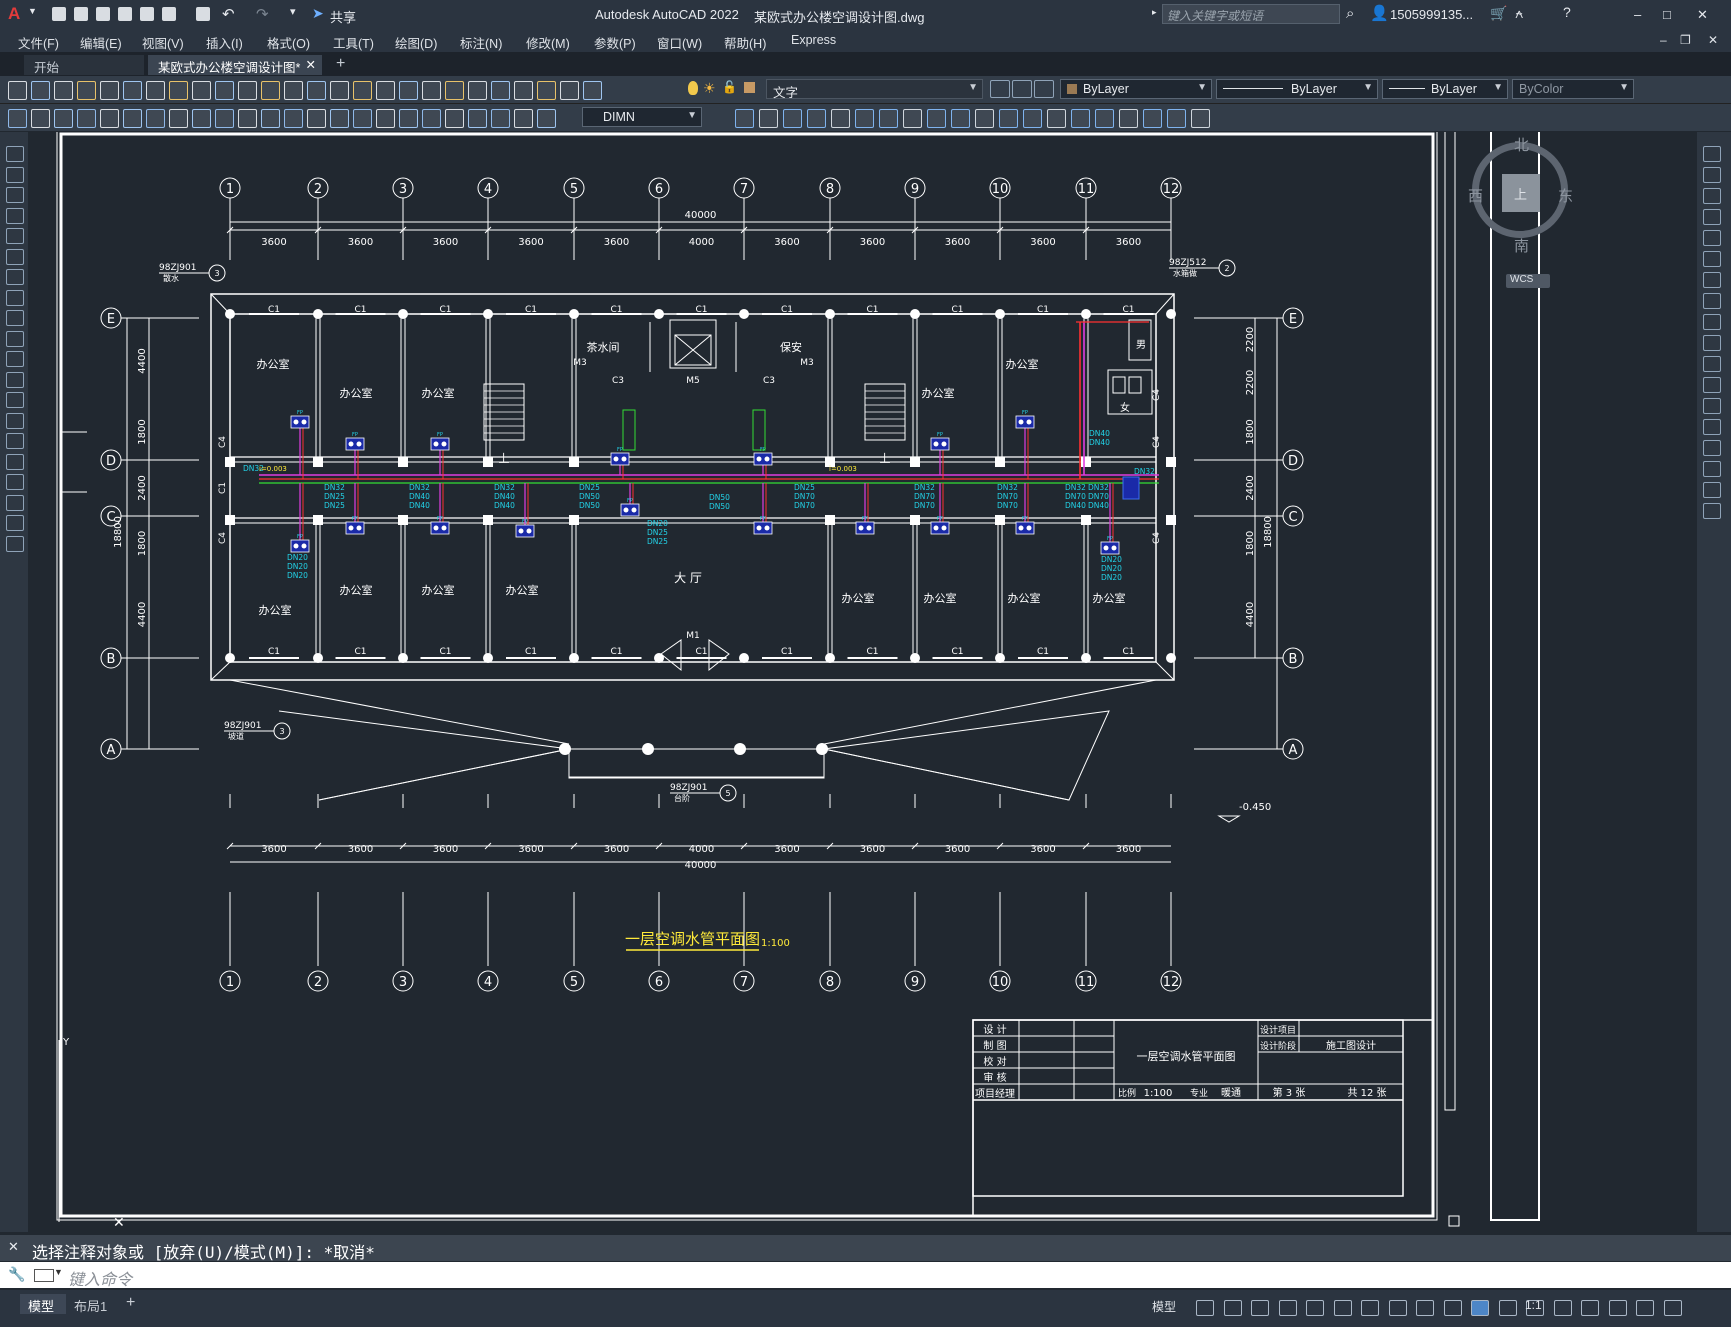  What do you see at coordinates (1136, 89) in the screenshot?
I see `color-dropdown: ByLayer ▼` at bounding box center [1136, 89].